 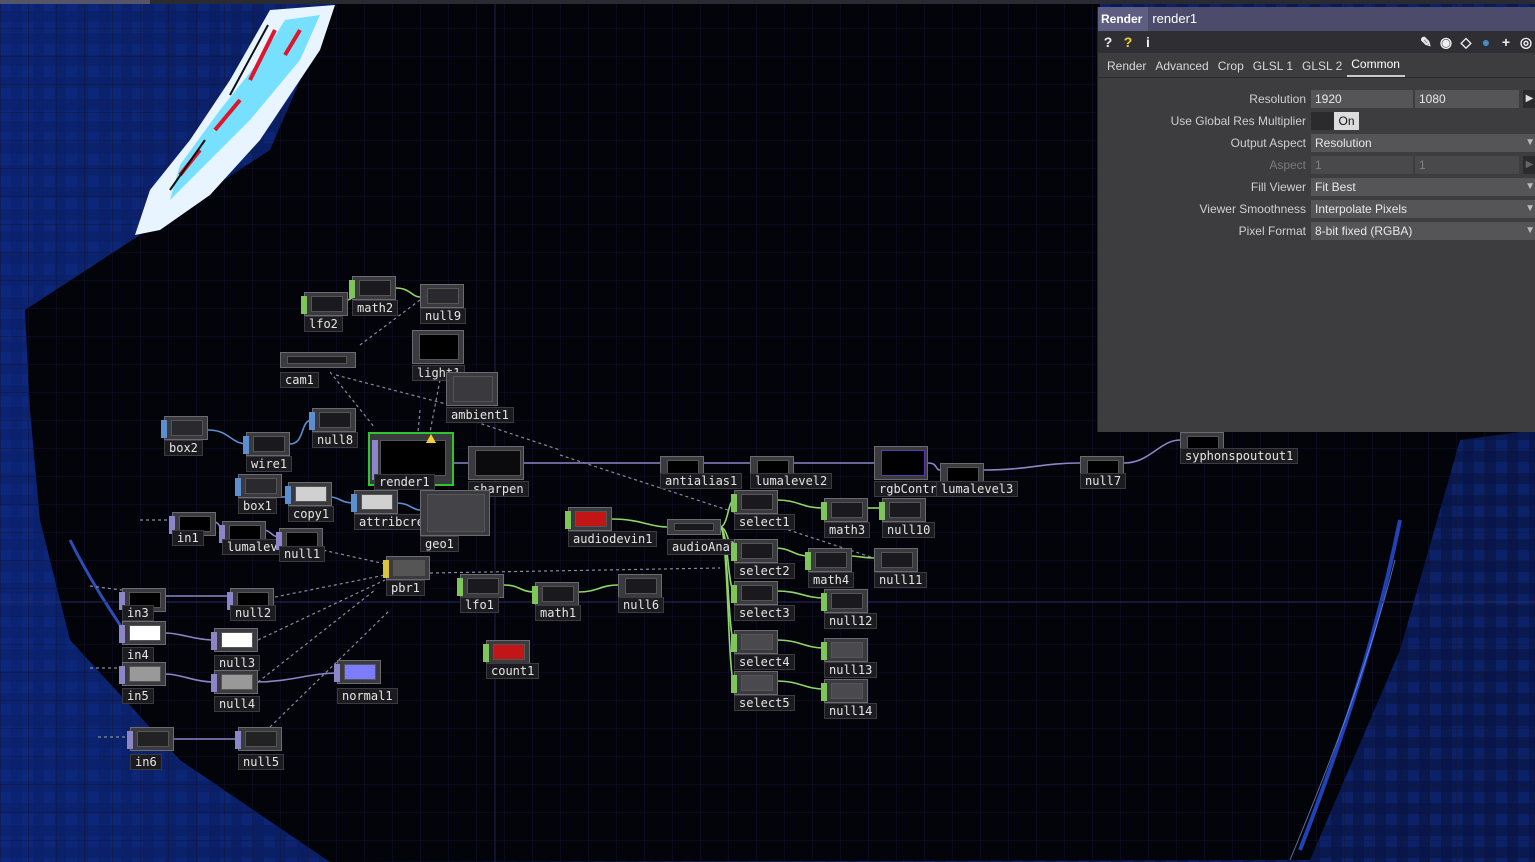 What do you see at coordinates (1466, 42) in the screenshot?
I see `bookmark-icon: ◇` at bounding box center [1466, 42].